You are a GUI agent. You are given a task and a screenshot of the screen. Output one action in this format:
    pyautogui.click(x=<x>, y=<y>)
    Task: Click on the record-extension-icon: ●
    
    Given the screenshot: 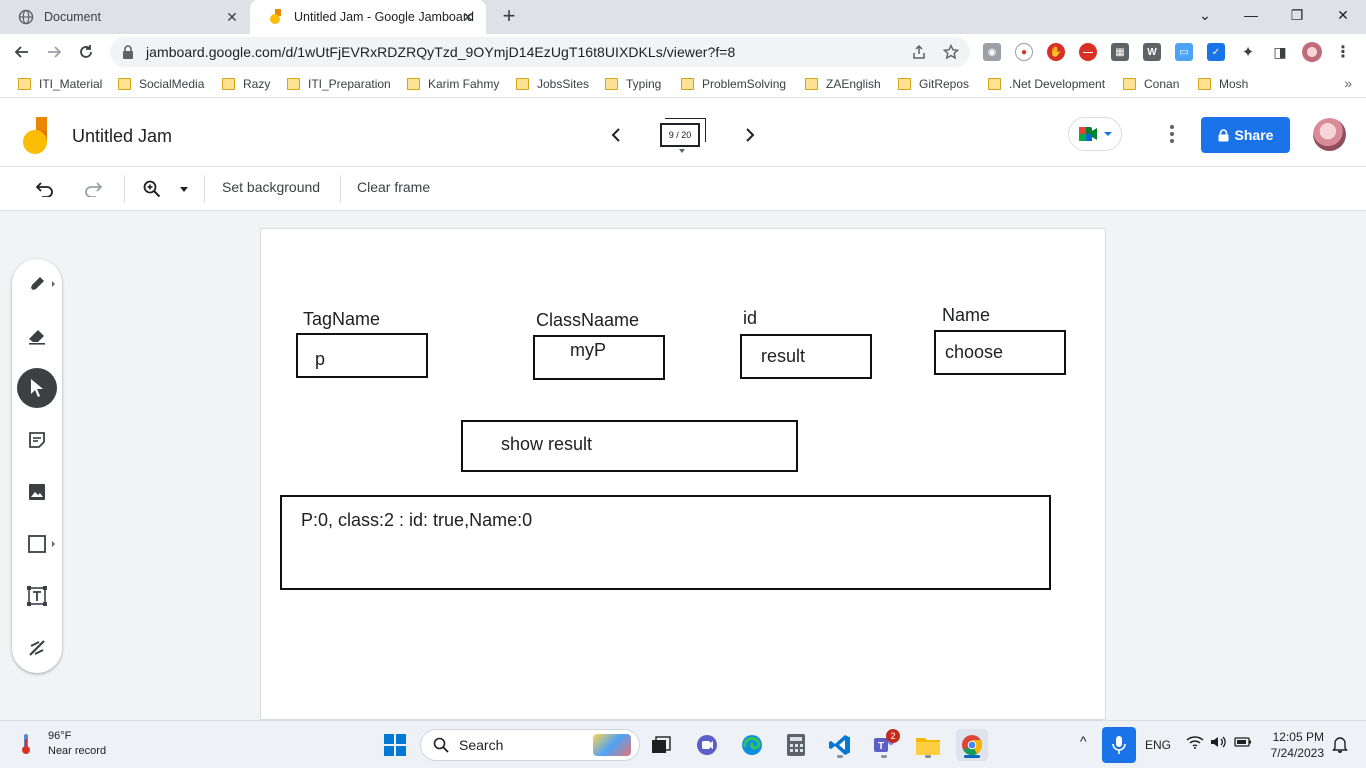 What is the action you would take?
    pyautogui.click(x=1024, y=52)
    